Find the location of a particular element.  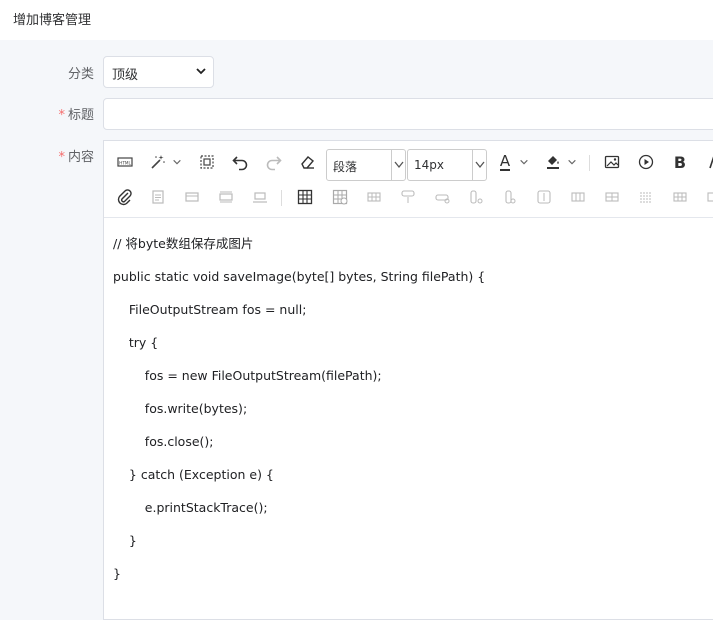

column-left-icon is located at coordinates (476, 197).